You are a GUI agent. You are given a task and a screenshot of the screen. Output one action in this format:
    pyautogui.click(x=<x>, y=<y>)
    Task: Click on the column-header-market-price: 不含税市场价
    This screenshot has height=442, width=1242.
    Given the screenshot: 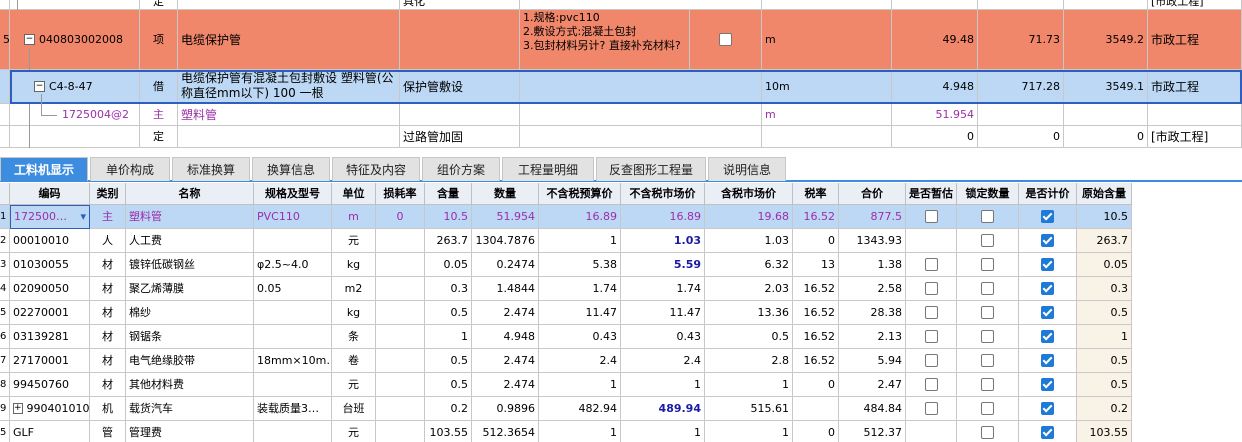 What is the action you would take?
    pyautogui.click(x=663, y=194)
    